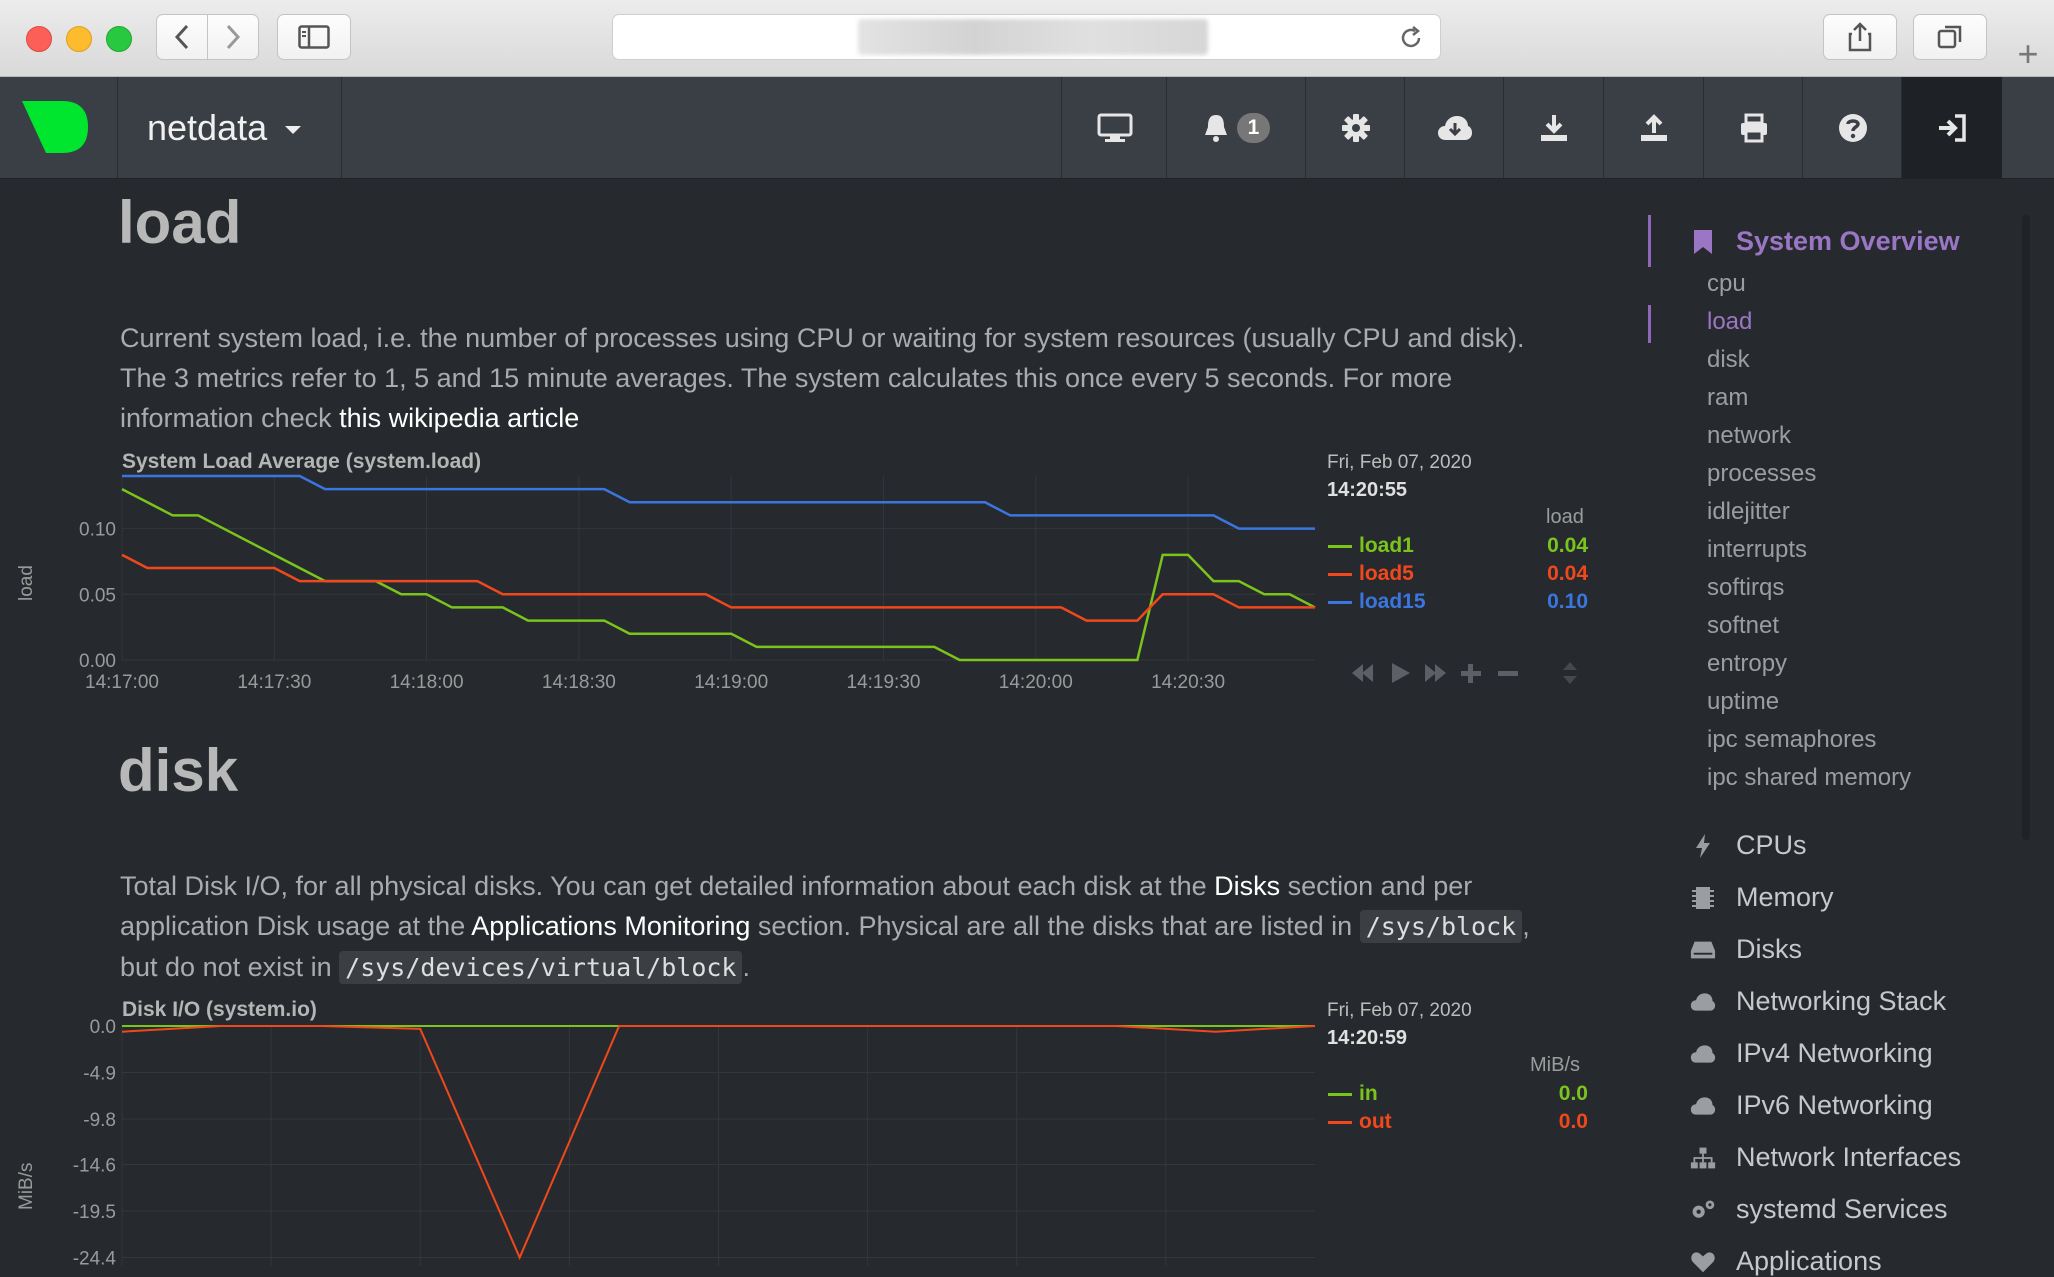 Image resolution: width=2054 pixels, height=1277 pixels. I want to click on memory-chip-icon, so click(1703, 898).